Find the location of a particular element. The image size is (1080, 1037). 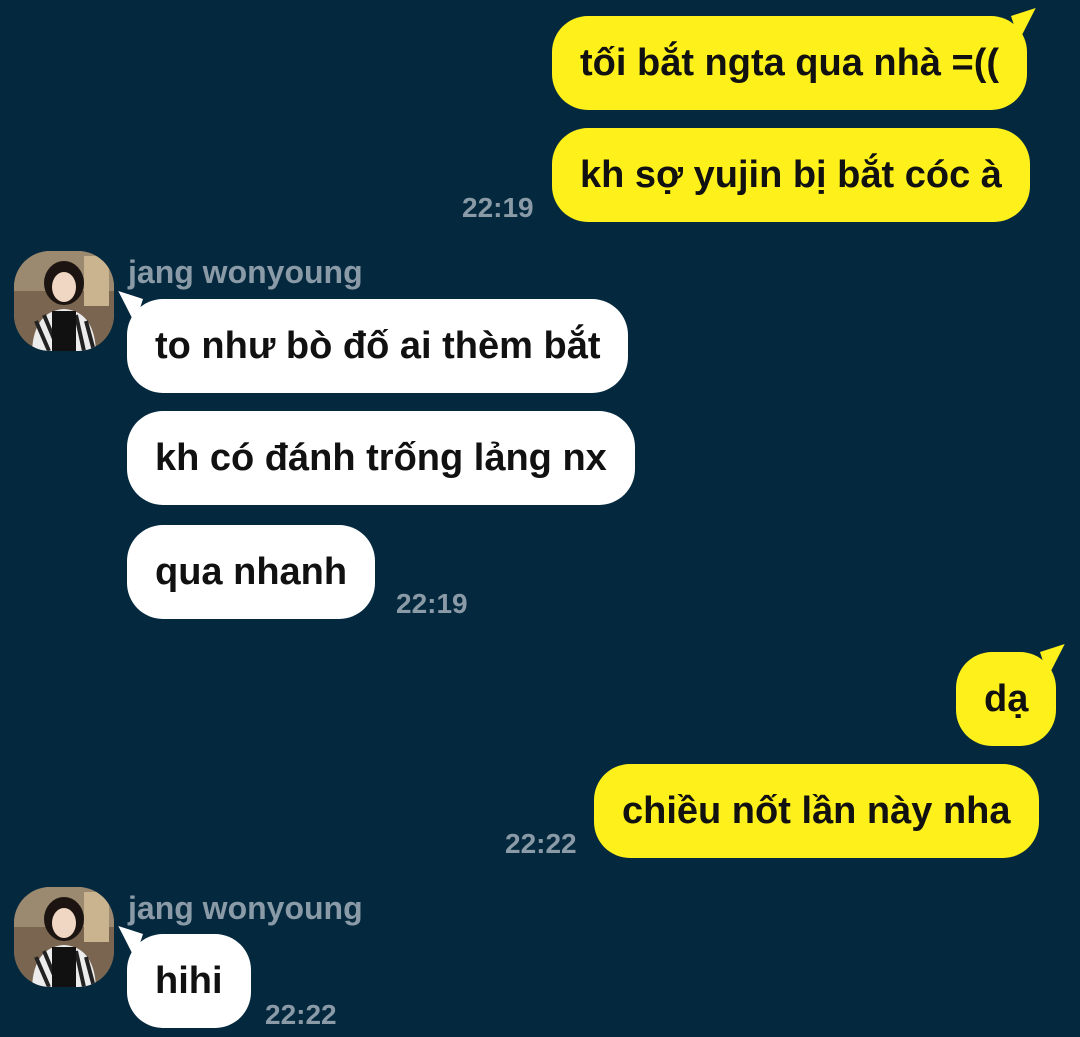

message-text: chiều nốt lần này nha is located at coordinates (816, 810).